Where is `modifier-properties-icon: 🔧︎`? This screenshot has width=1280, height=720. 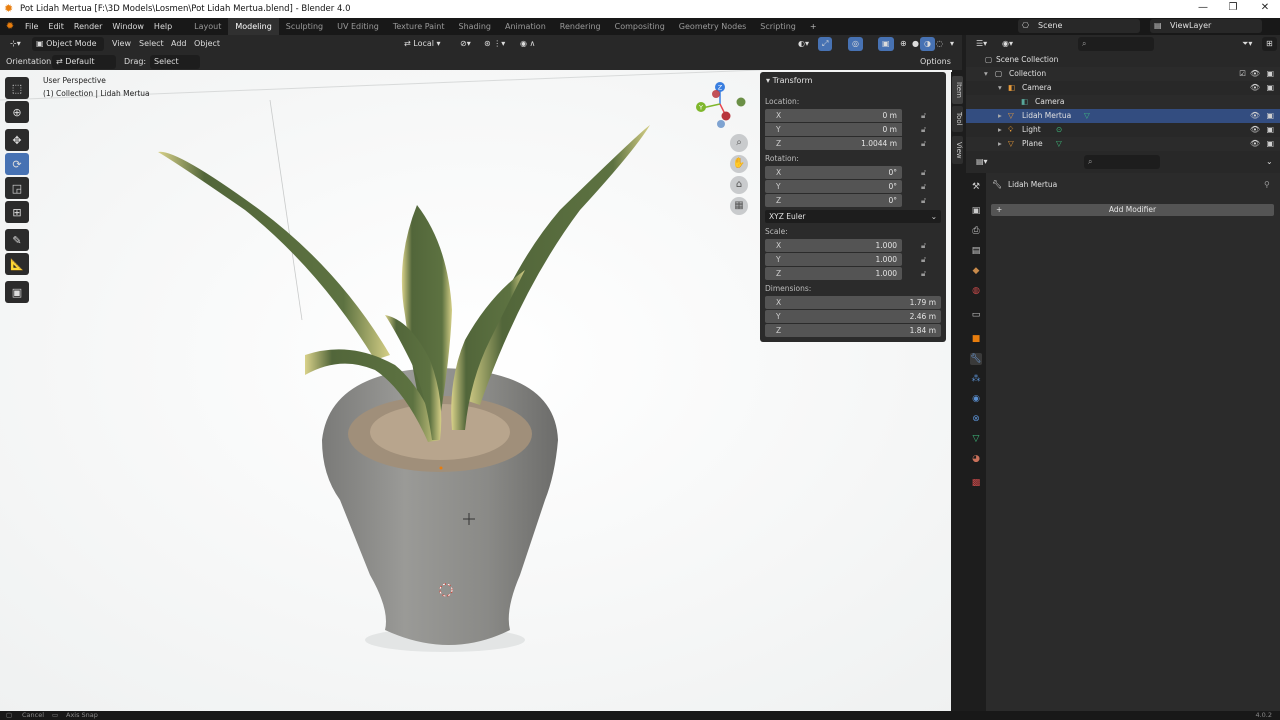 modifier-properties-icon: 🔧︎ is located at coordinates (976, 359).